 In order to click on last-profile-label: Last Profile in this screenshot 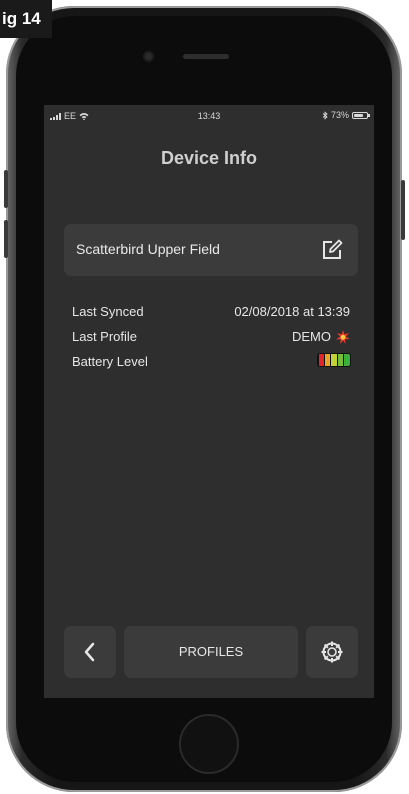, I will do `click(105, 336)`.